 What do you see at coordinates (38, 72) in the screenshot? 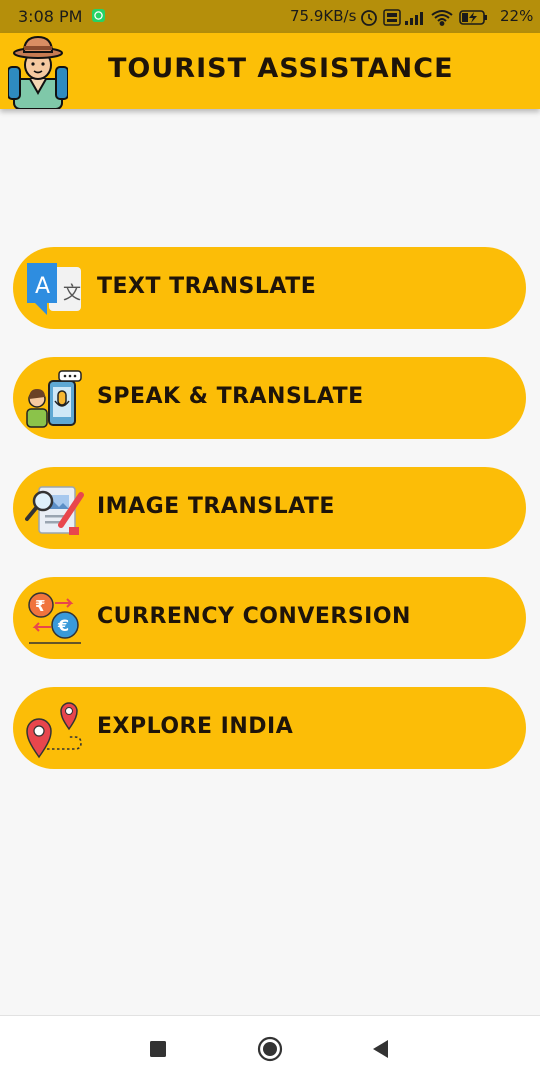
I see `tourist-avatar-icon` at bounding box center [38, 72].